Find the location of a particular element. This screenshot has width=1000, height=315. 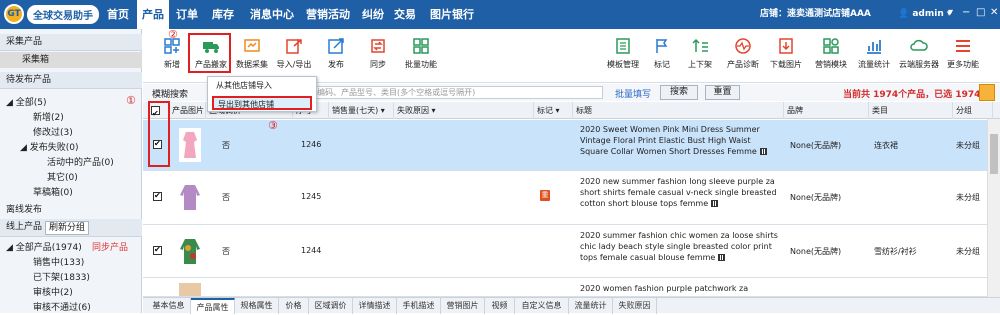

marketing-module-button: 营销模块 is located at coordinates (831, 53).